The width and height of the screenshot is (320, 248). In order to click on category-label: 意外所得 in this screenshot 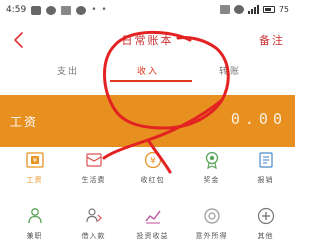, I will do `click(211, 236)`.